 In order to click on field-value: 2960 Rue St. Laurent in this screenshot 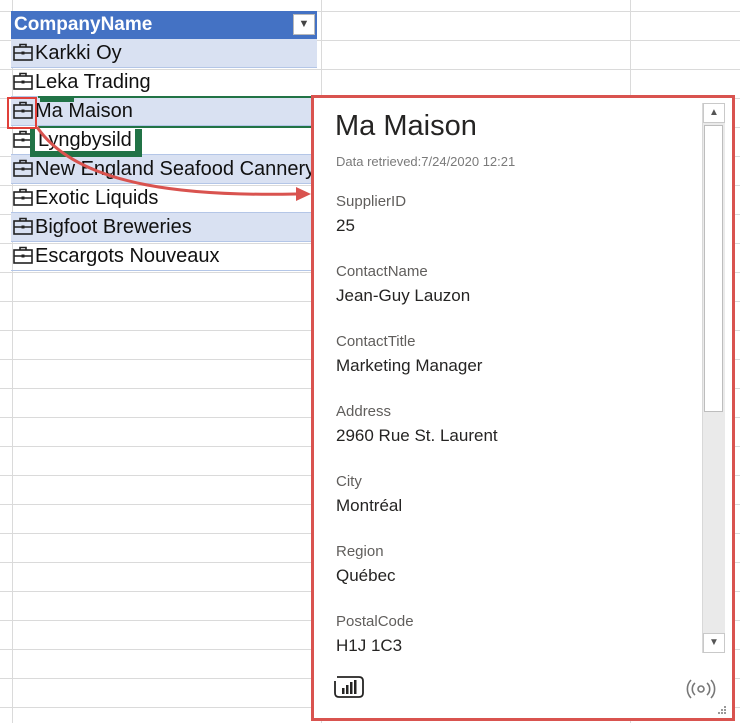, I will do `click(417, 435)`.